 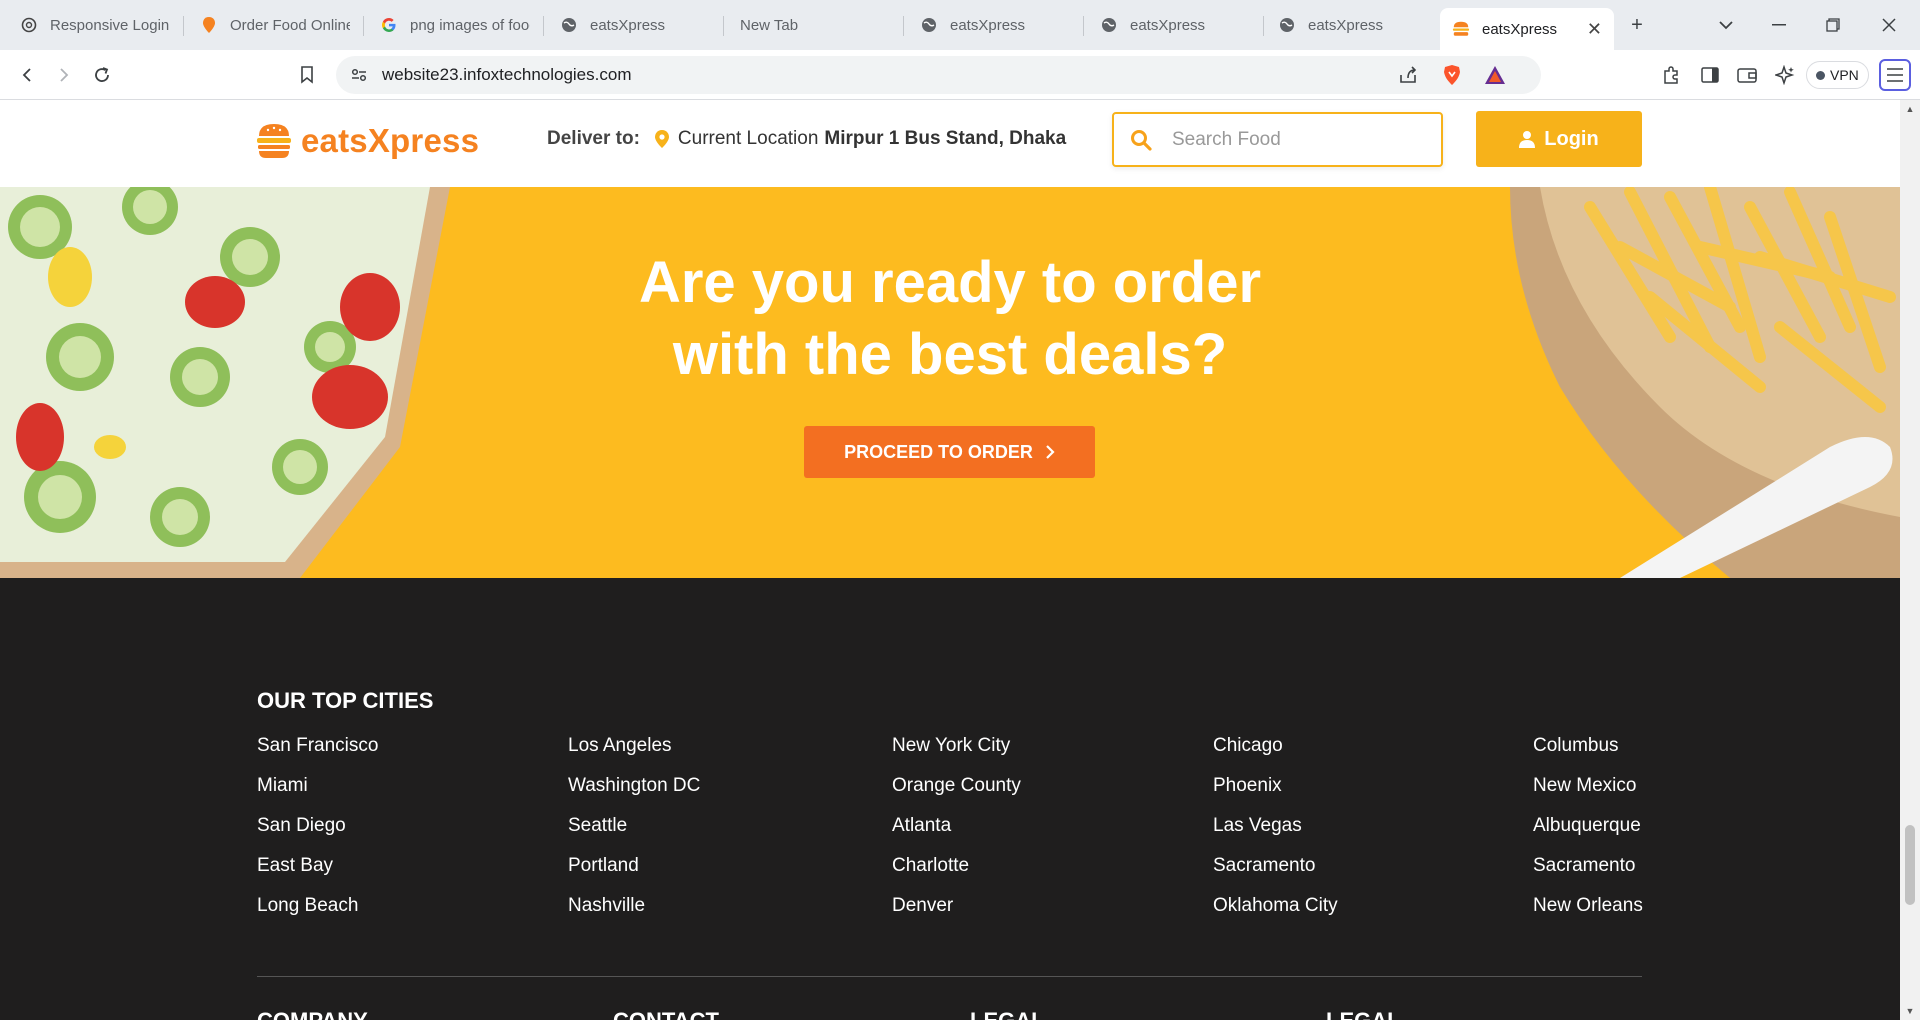 What do you see at coordinates (1785, 75) in the screenshot?
I see `leo-ai-icon` at bounding box center [1785, 75].